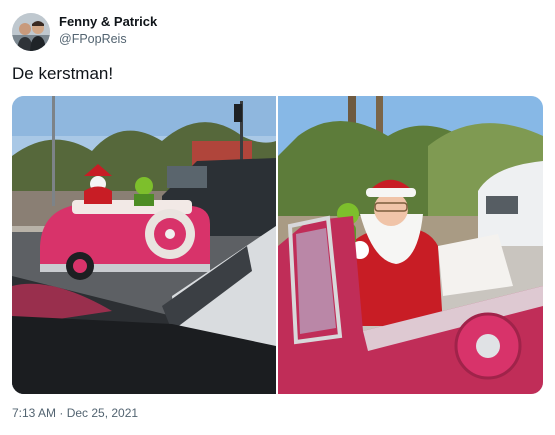 This screenshot has height=435, width=555. Describe the element at coordinates (75, 413) in the screenshot. I see `tweet-timestamp: 7:13 AM · Dec 25, 2021` at that location.